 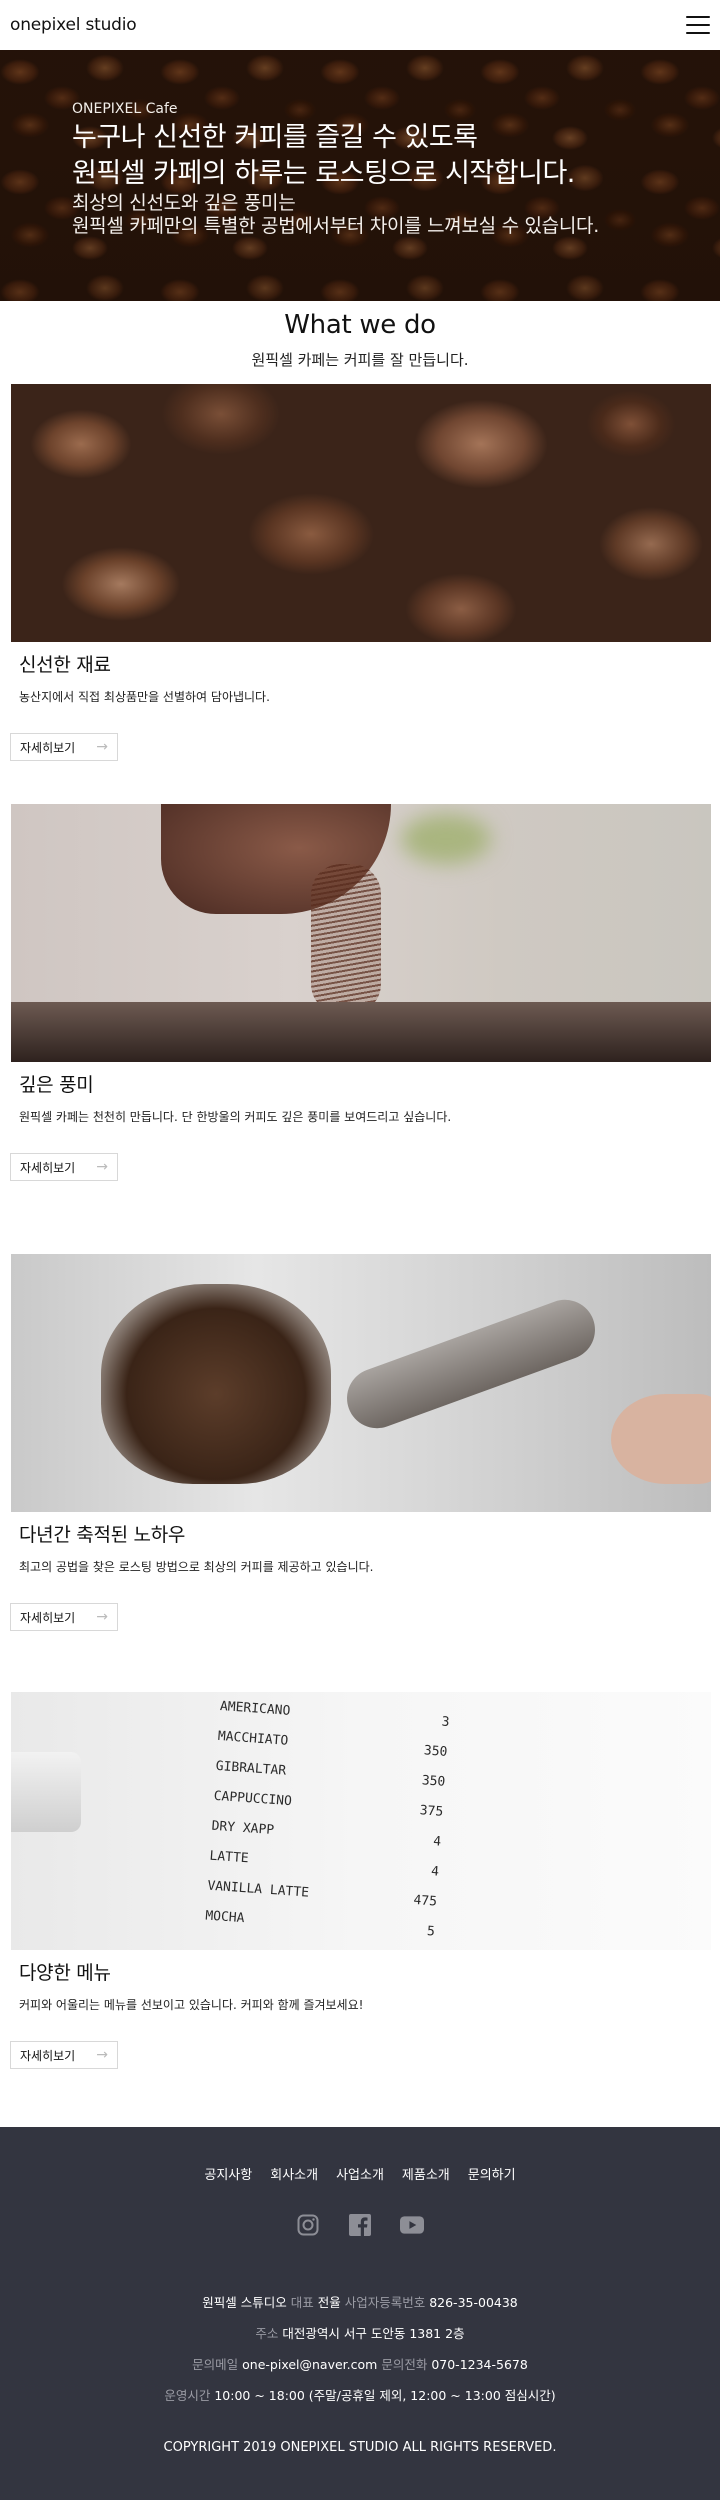 I want to click on company-info-line2: 주소 대전광역시 서구 도안동 1381 2층, so click(x=360, y=2333).